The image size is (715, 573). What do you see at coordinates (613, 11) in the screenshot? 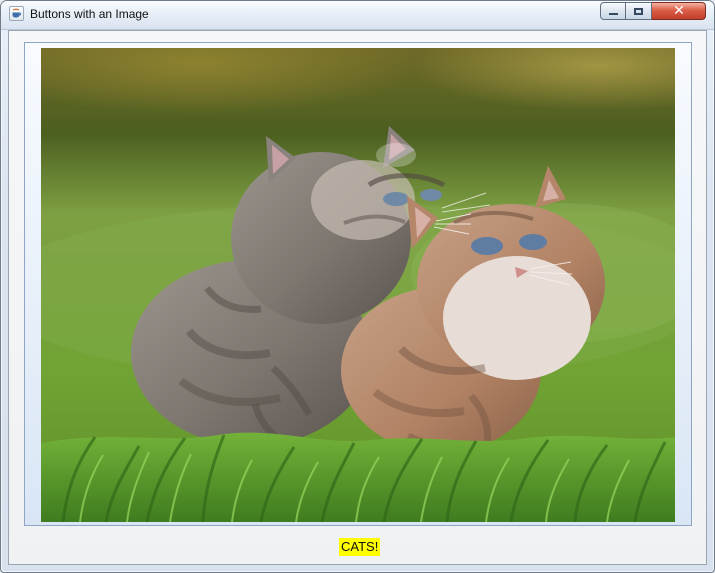
I see `minimize-button` at bounding box center [613, 11].